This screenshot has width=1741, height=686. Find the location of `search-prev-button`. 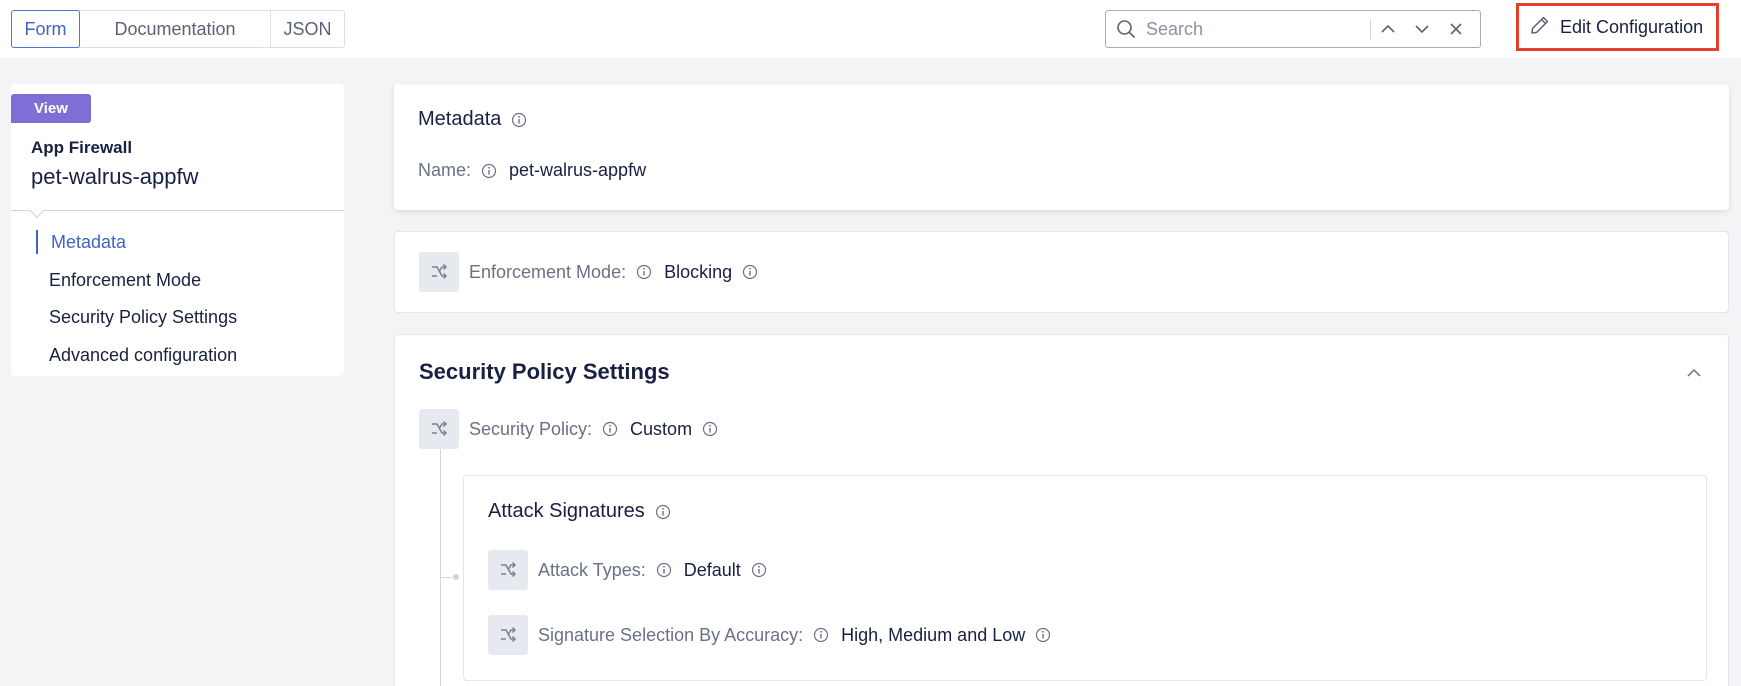

search-prev-button is located at coordinates (1388, 29).